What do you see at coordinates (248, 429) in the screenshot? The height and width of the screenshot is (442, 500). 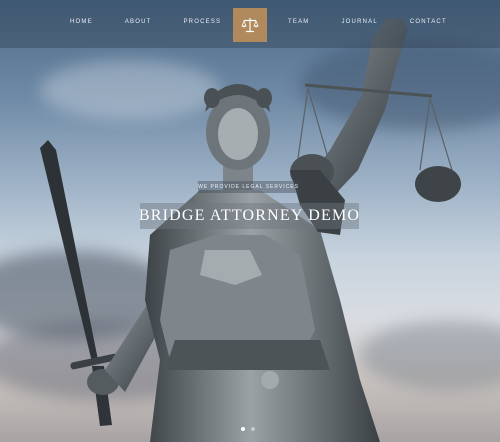 I see `slider-pagination` at bounding box center [248, 429].